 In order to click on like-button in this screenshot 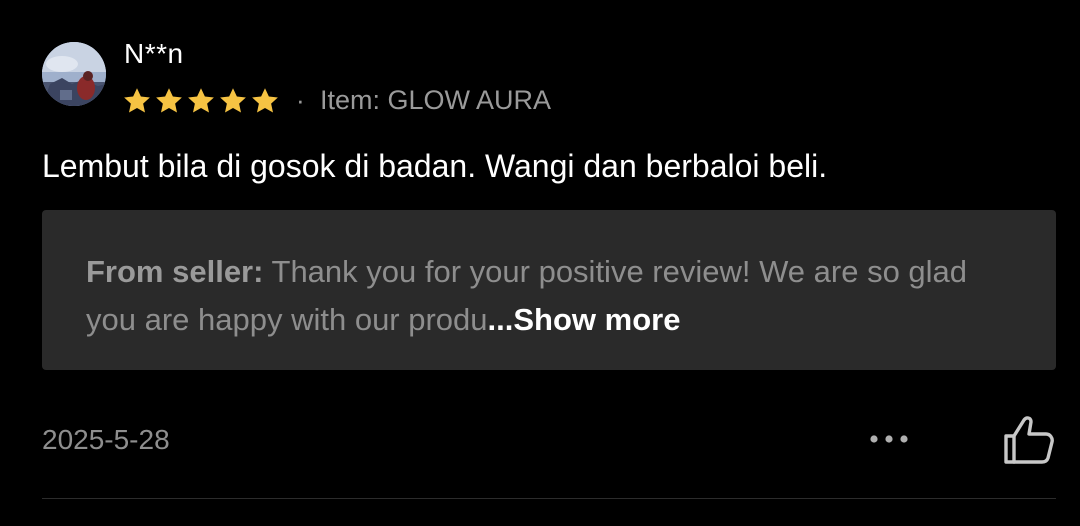, I will do `click(1028, 440)`.